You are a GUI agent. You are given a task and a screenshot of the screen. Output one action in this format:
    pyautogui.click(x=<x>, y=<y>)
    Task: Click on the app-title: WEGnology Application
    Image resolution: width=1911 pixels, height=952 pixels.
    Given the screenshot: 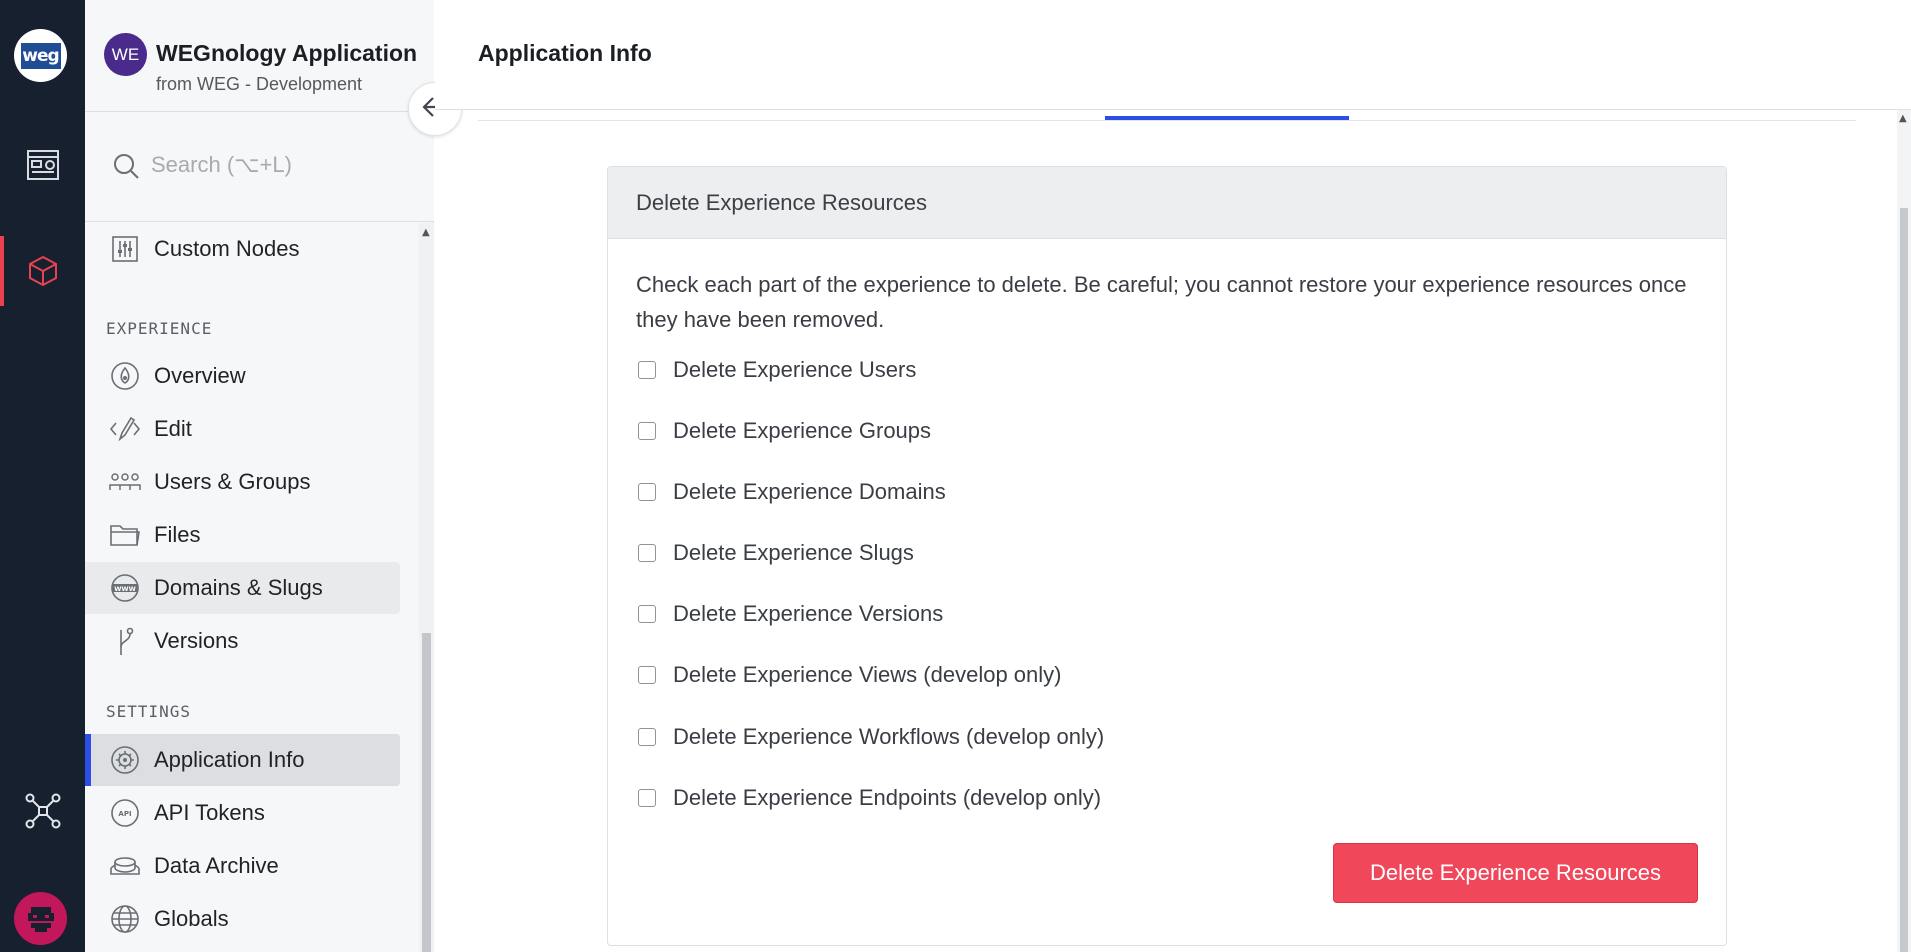 What is the action you would take?
    pyautogui.click(x=286, y=53)
    